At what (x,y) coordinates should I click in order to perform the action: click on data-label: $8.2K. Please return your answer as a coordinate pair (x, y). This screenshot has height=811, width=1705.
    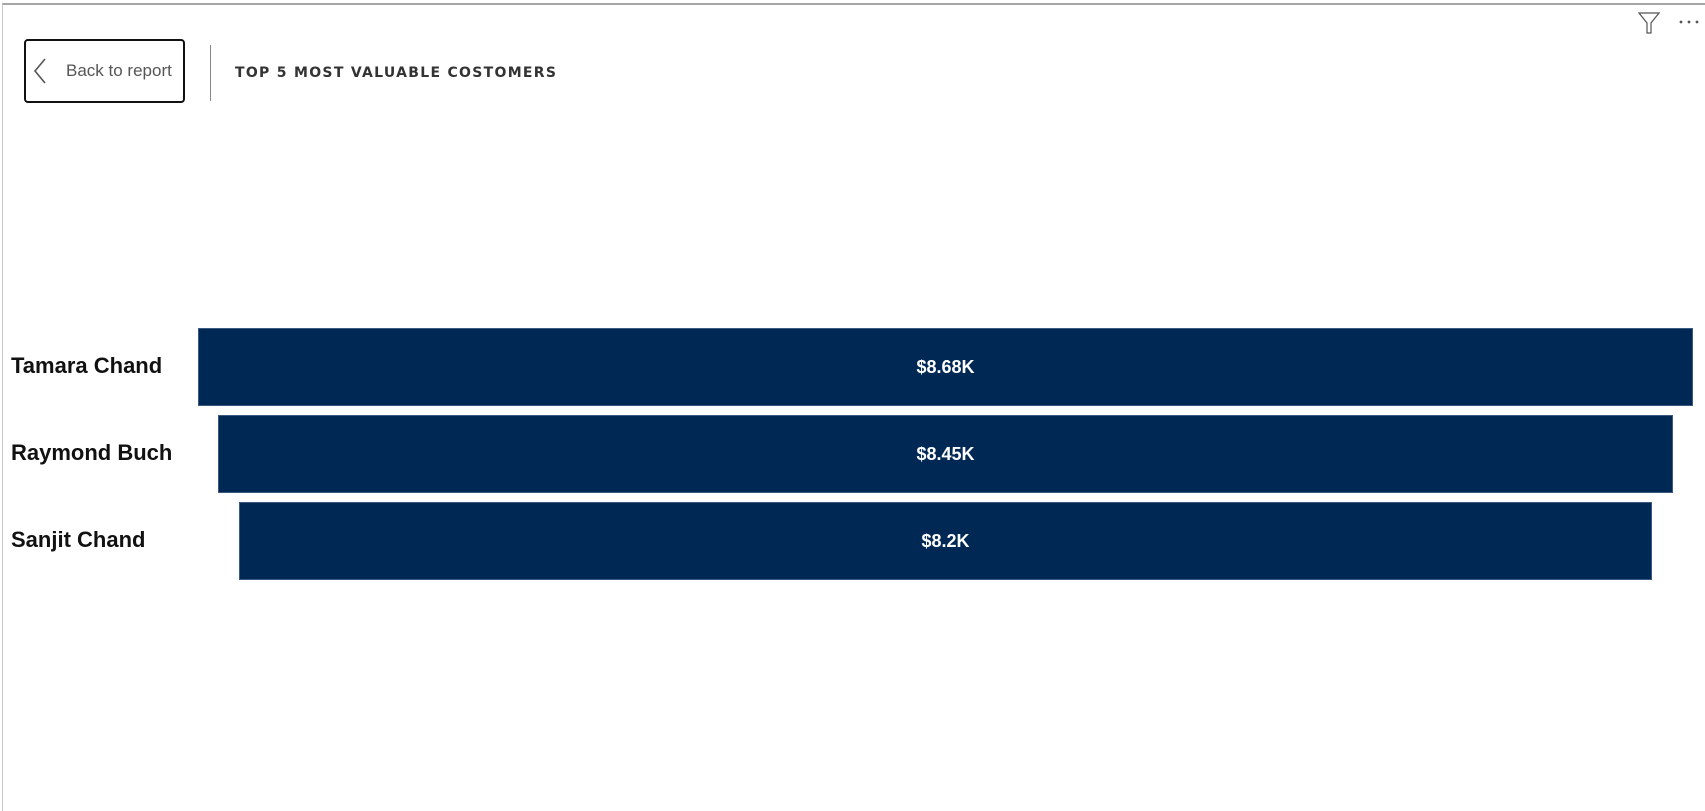
    Looking at the image, I should click on (945, 540).